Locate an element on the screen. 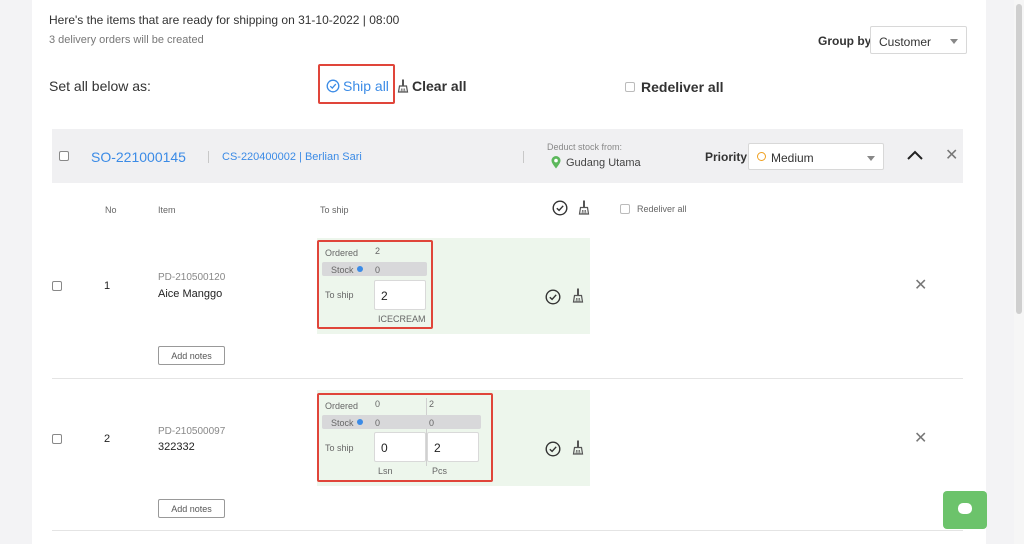 The width and height of the screenshot is (1024, 544). page-scrollbar is located at coordinates (1019, 272).